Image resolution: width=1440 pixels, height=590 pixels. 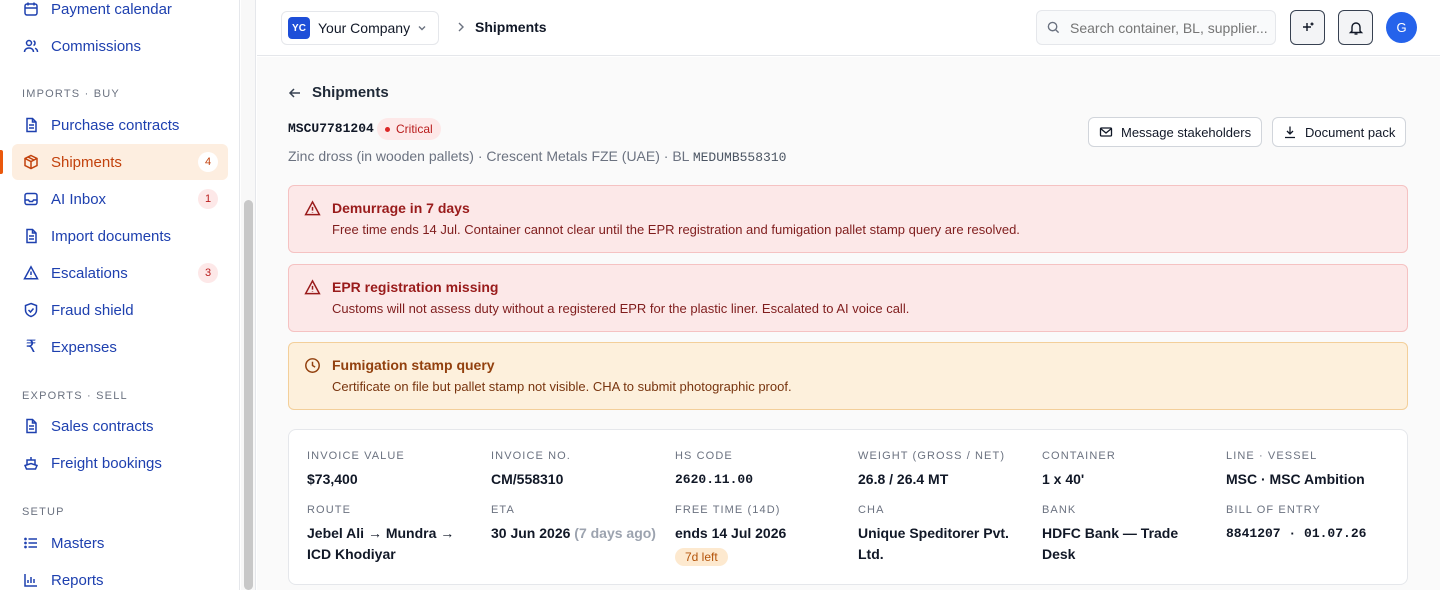 What do you see at coordinates (364, 28) in the screenshot?
I see `company-name: Your Company` at bounding box center [364, 28].